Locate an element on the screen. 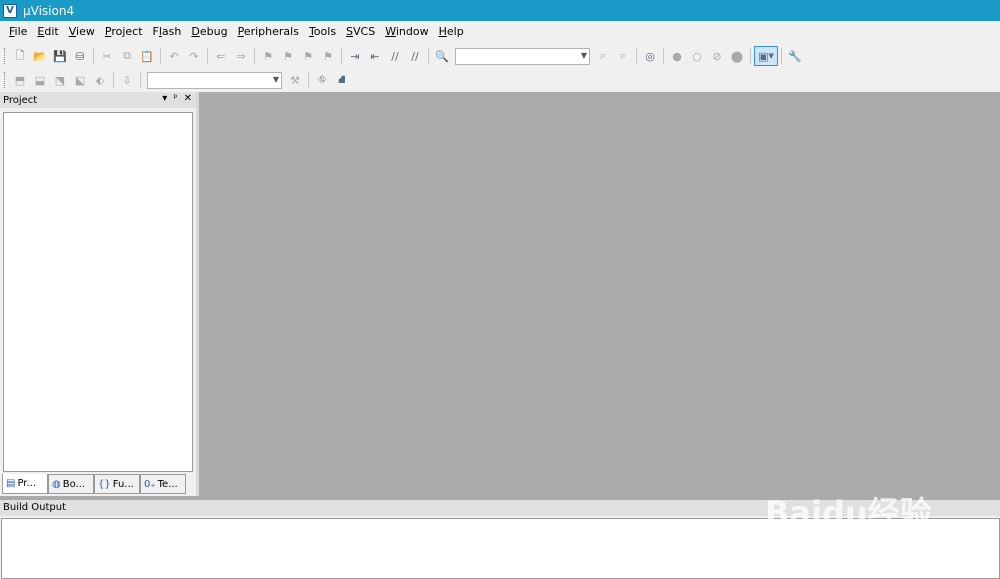  wrench-icon: 🔧 is located at coordinates (795, 56).